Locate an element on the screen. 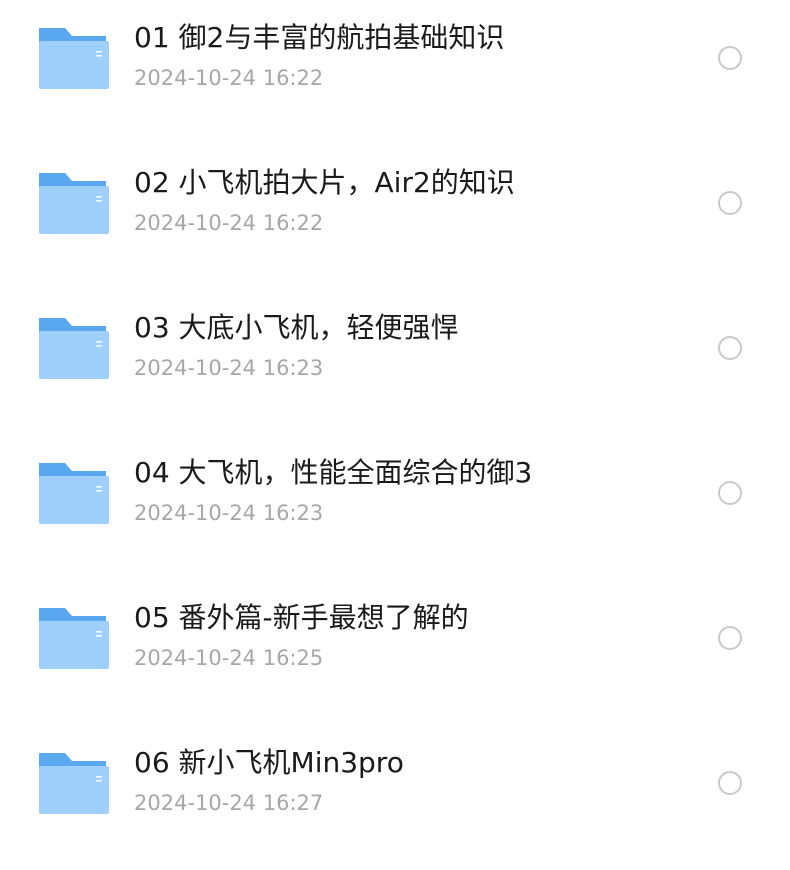 The height and width of the screenshot is (870, 790). file-date: 2024-10-24 16:25 is located at coordinates (229, 658).